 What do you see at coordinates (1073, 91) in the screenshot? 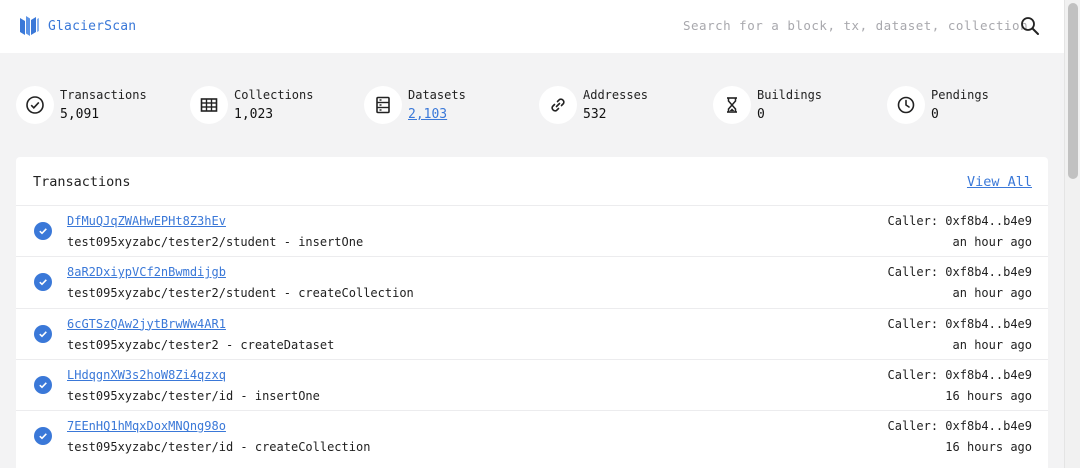
I see `scrollbar-thumb` at bounding box center [1073, 91].